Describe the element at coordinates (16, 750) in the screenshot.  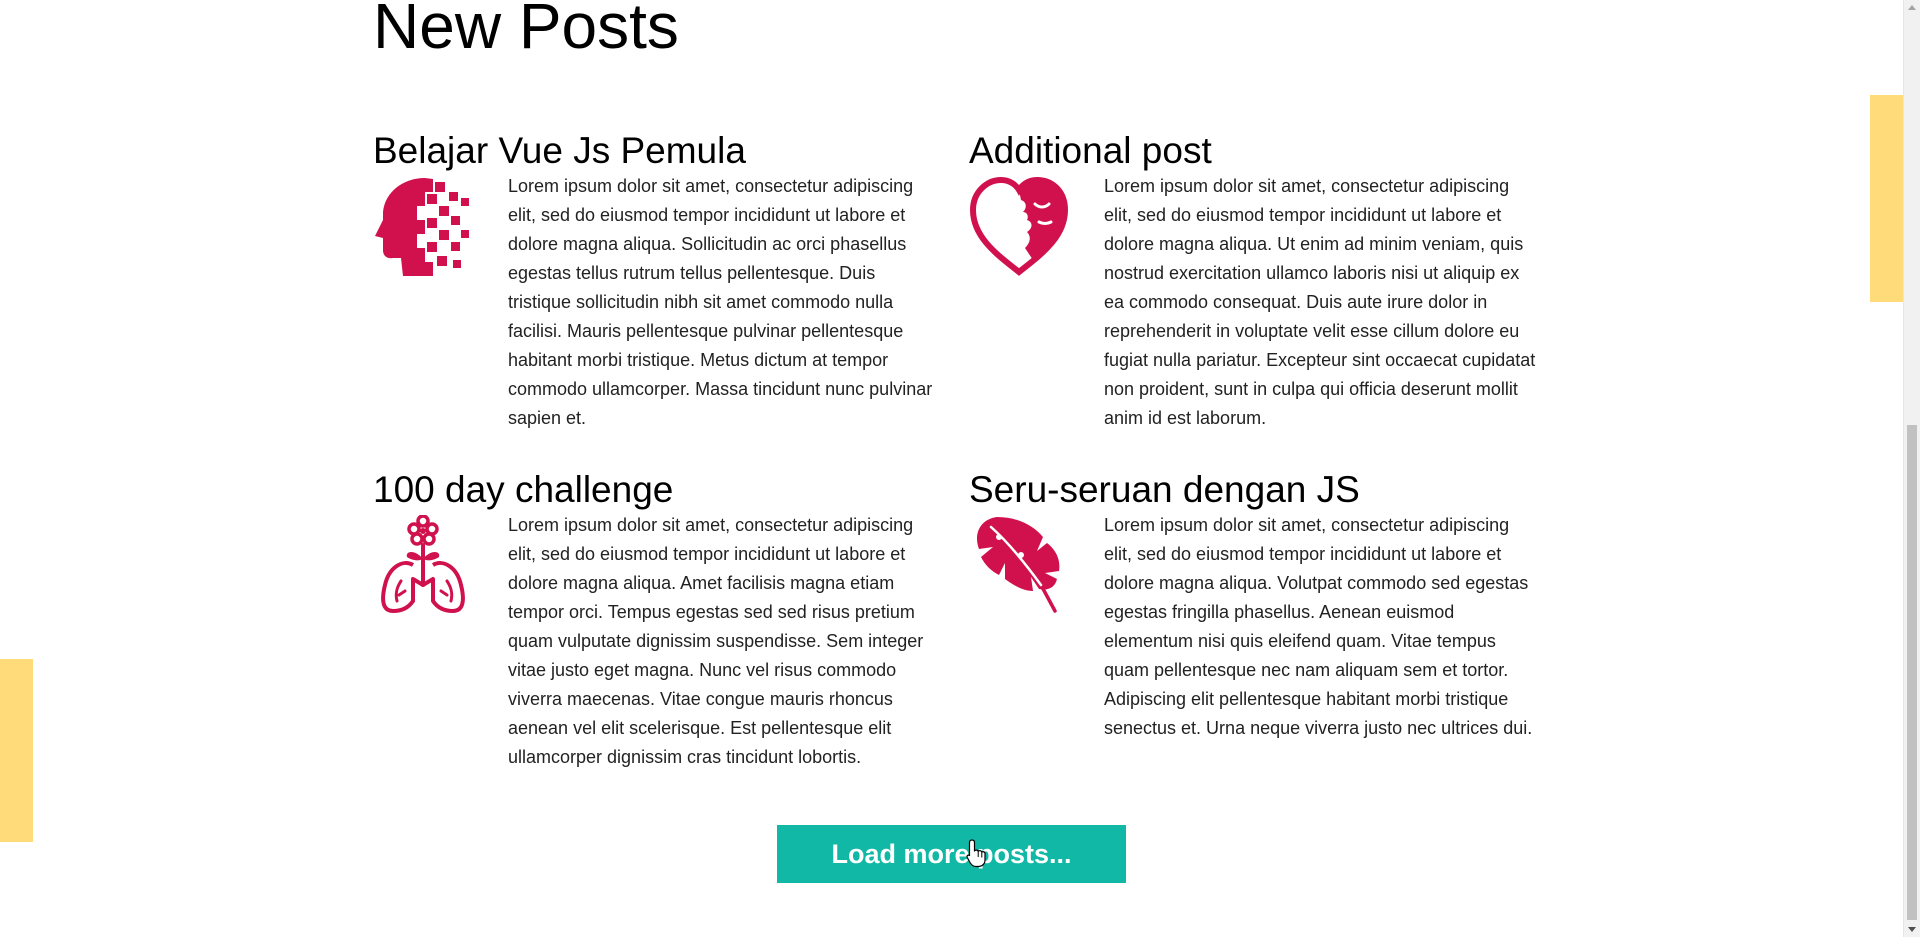
I see `accent-block-left` at that location.